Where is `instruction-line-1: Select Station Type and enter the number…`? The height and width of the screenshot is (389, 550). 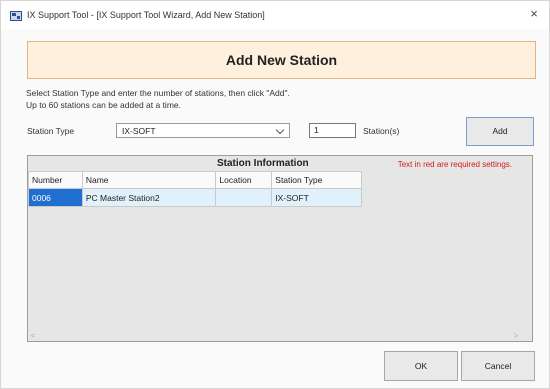
instruction-line-1: Select Station Type and enter the number… is located at coordinates (158, 93).